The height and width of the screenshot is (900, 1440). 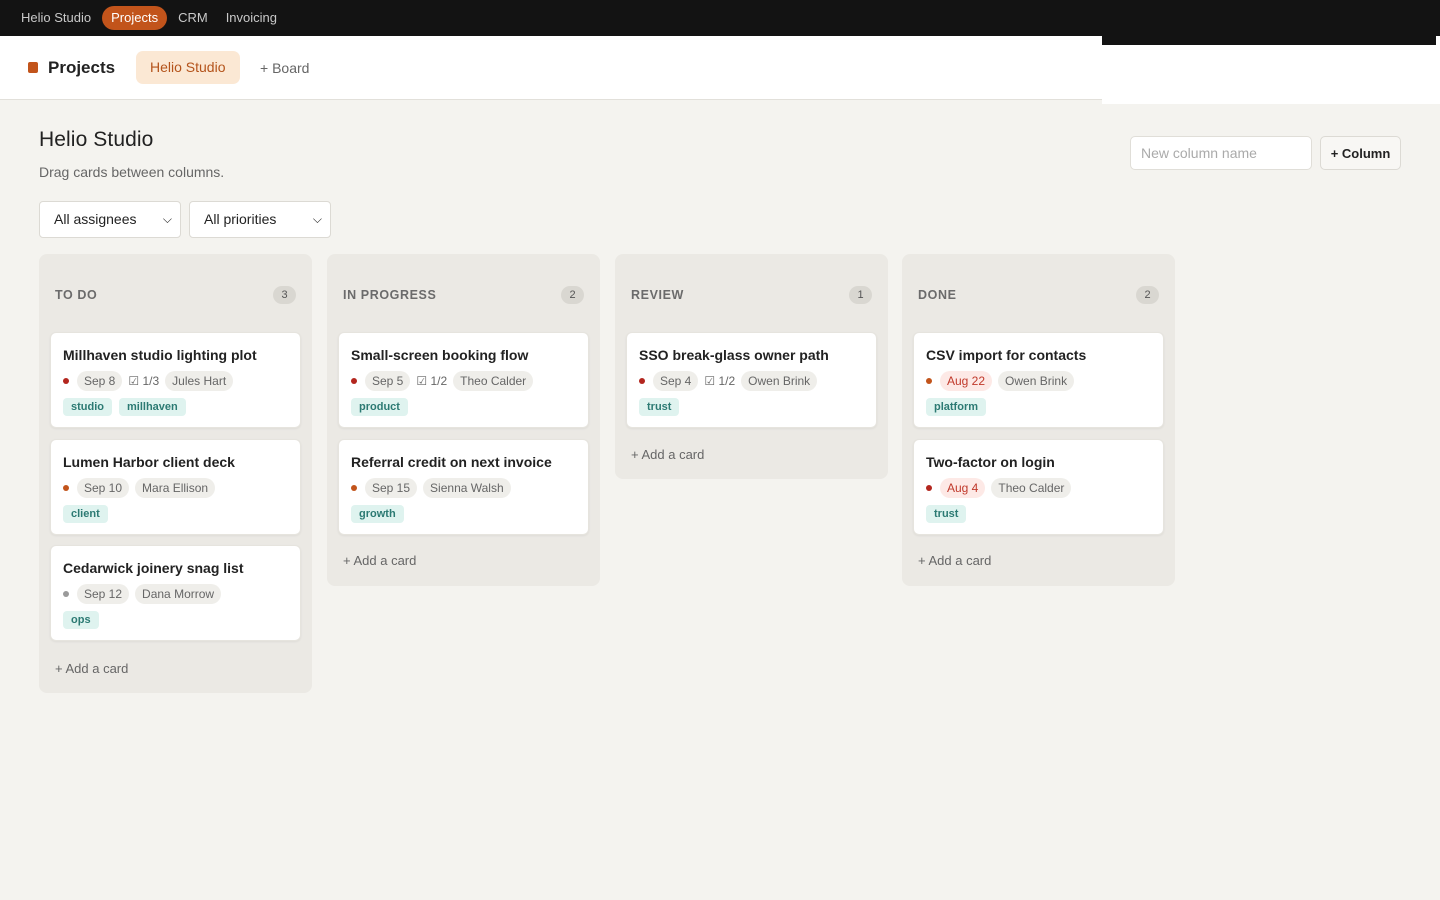 I want to click on card-tags: client, so click(x=89, y=514).